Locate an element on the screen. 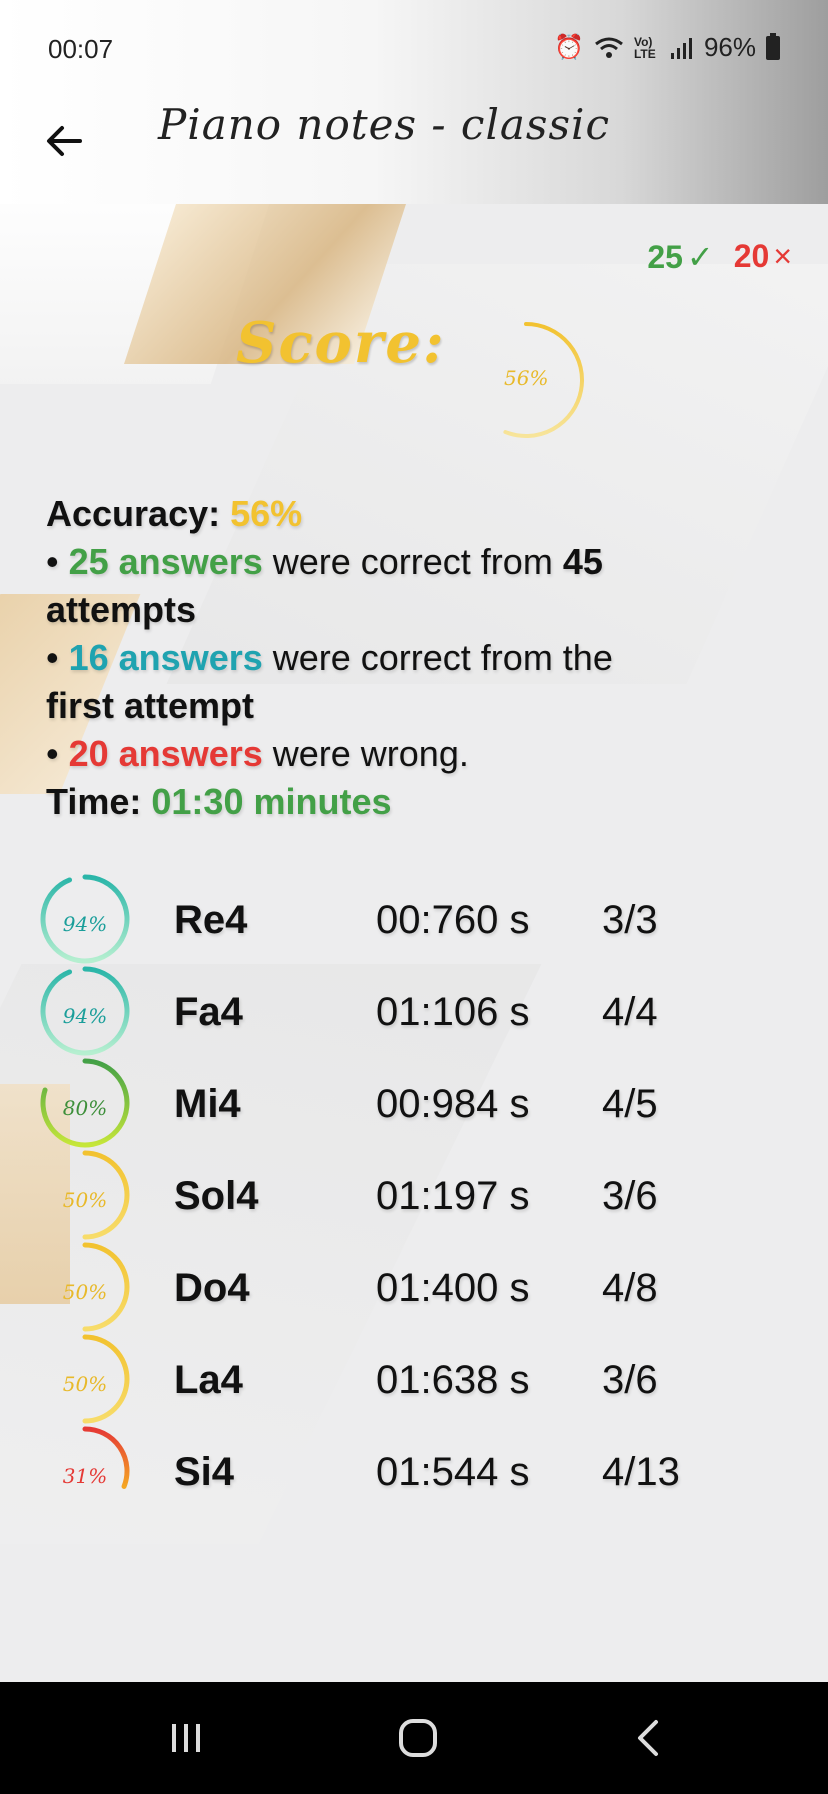  home-icon is located at coordinates (418, 1738).